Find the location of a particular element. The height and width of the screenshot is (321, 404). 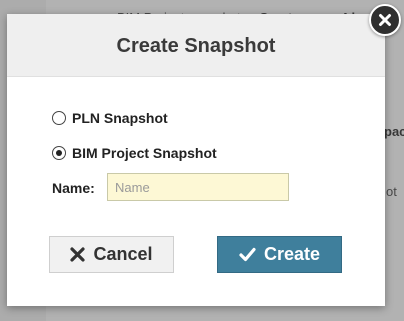

cancel-button: Cancel is located at coordinates (111, 254).